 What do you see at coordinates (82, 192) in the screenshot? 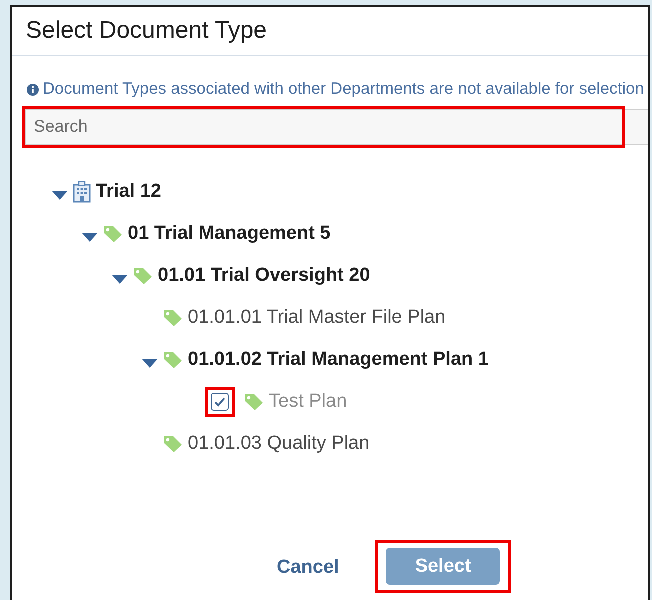
I see `building-icon` at bounding box center [82, 192].